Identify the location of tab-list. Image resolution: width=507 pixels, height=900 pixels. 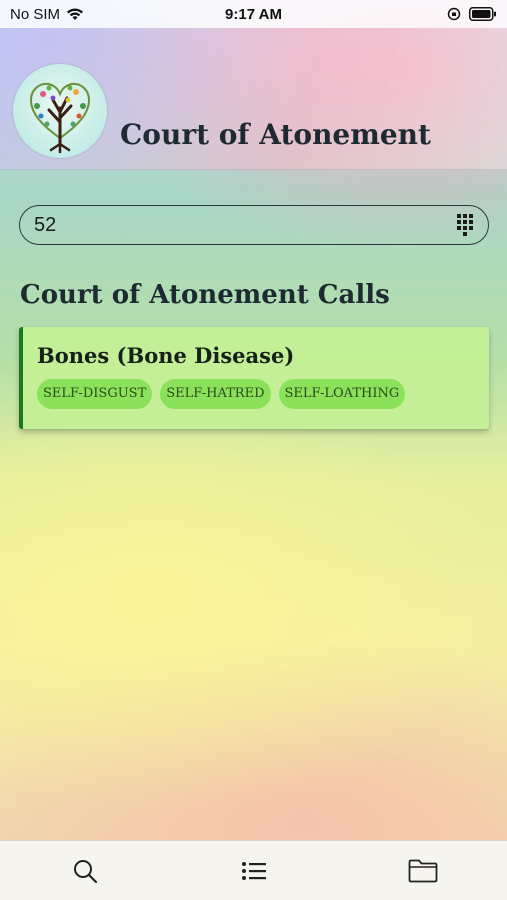
(254, 871).